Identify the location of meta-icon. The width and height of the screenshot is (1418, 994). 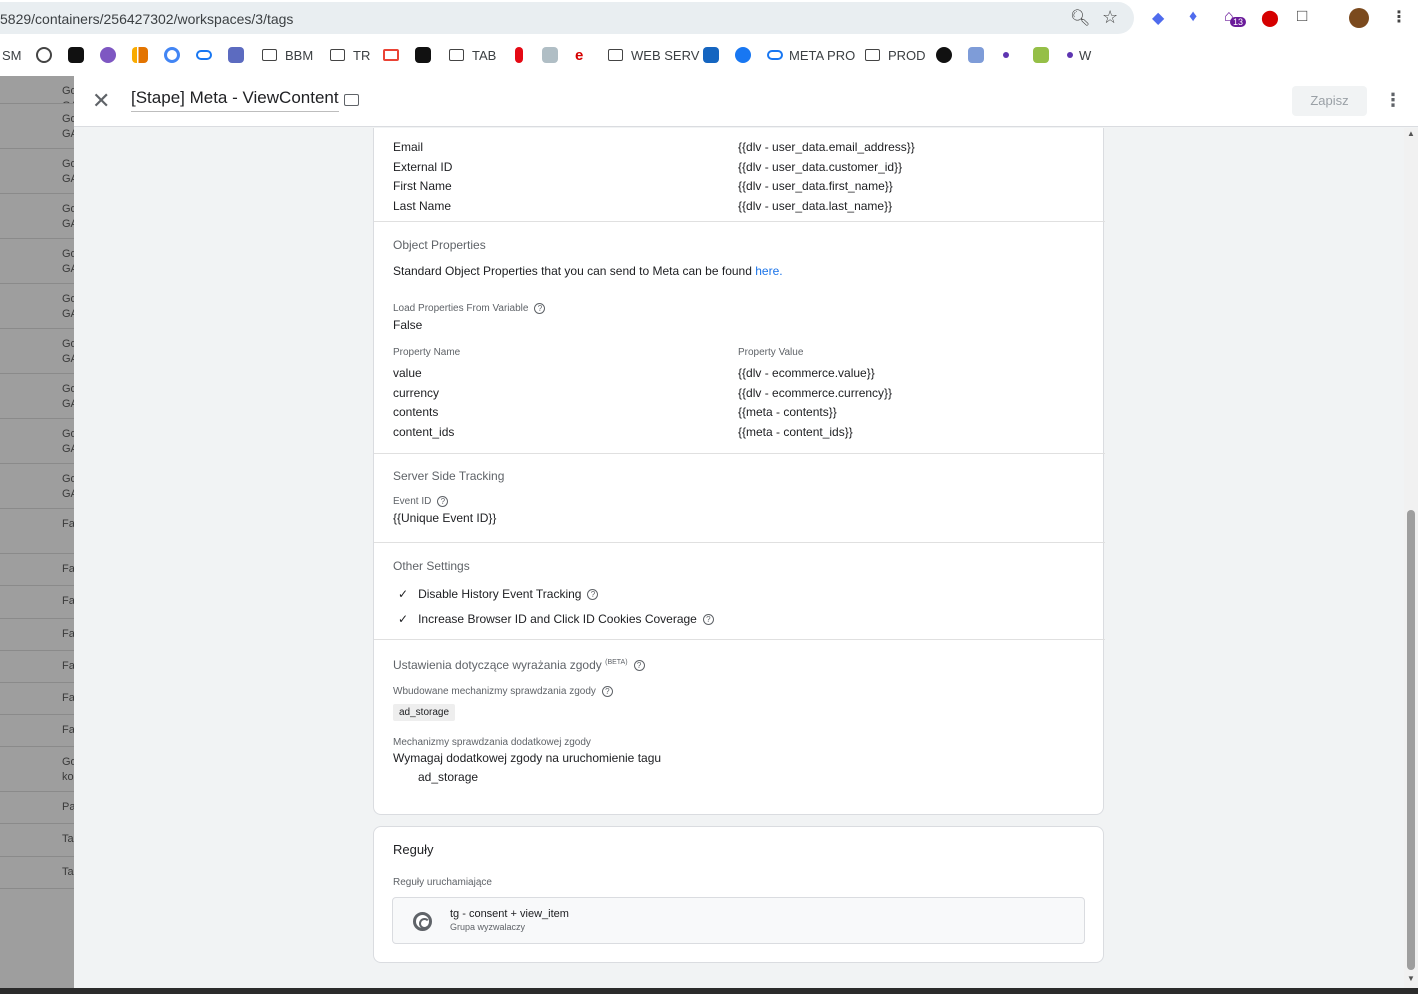
(775, 55).